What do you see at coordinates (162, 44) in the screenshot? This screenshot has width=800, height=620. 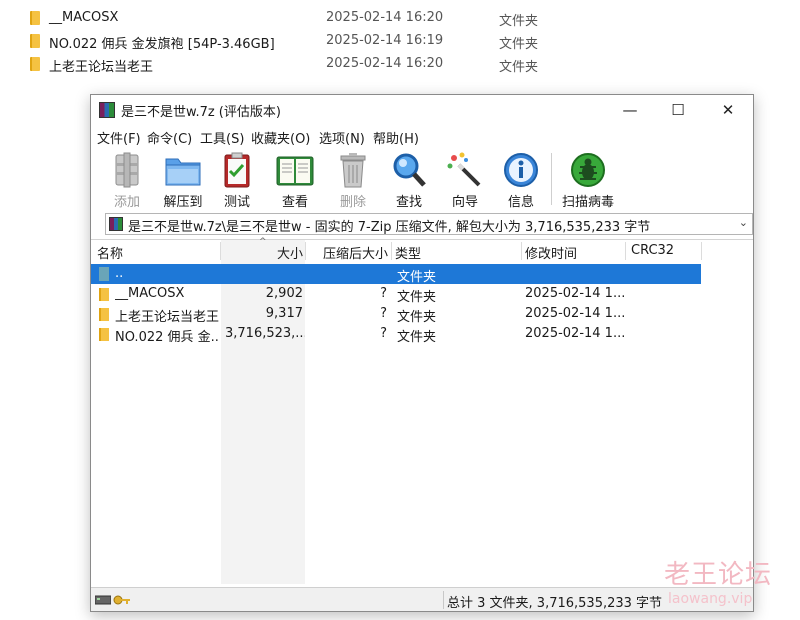 I see `explorer-row-name: NO.022 佣兵 金发旗袍 [54P-3.46GB]` at bounding box center [162, 44].